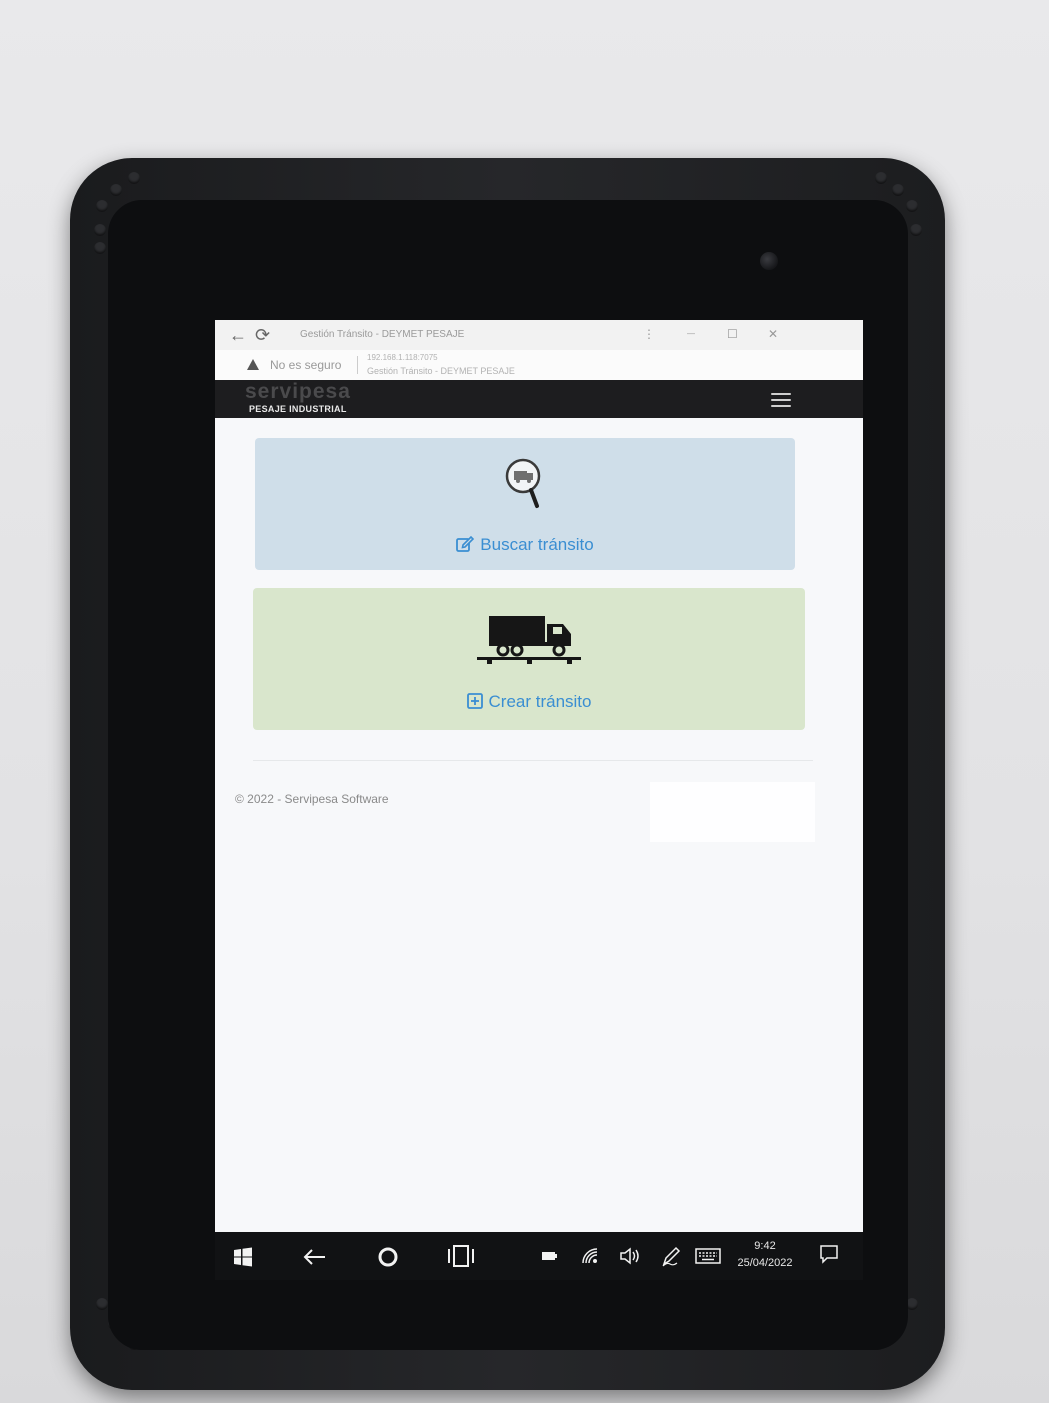 The image size is (1049, 1403). Describe the element at coordinates (769, 261) in the screenshot. I see `camera-icon` at that location.